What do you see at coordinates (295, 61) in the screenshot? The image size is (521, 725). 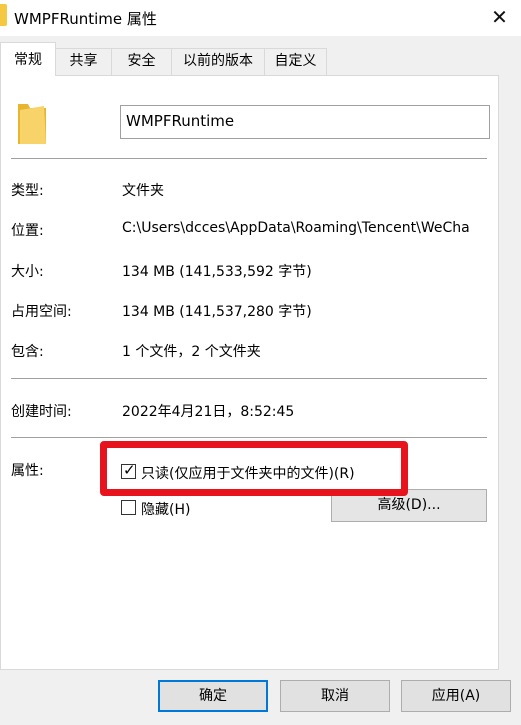 I see `tab-customize: 自定义` at bounding box center [295, 61].